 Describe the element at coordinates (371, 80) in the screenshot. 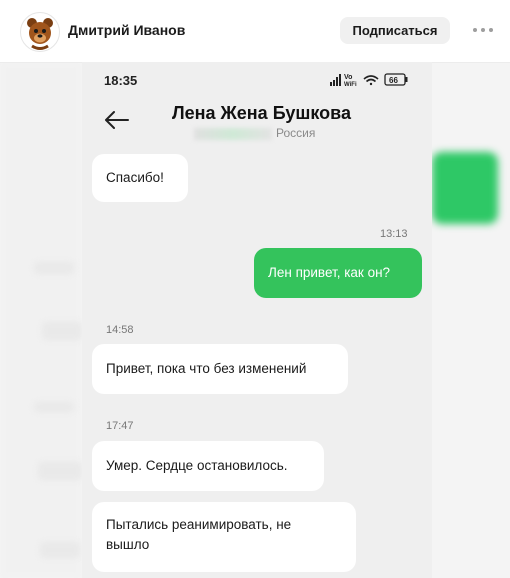

I see `wifi-icon` at that location.